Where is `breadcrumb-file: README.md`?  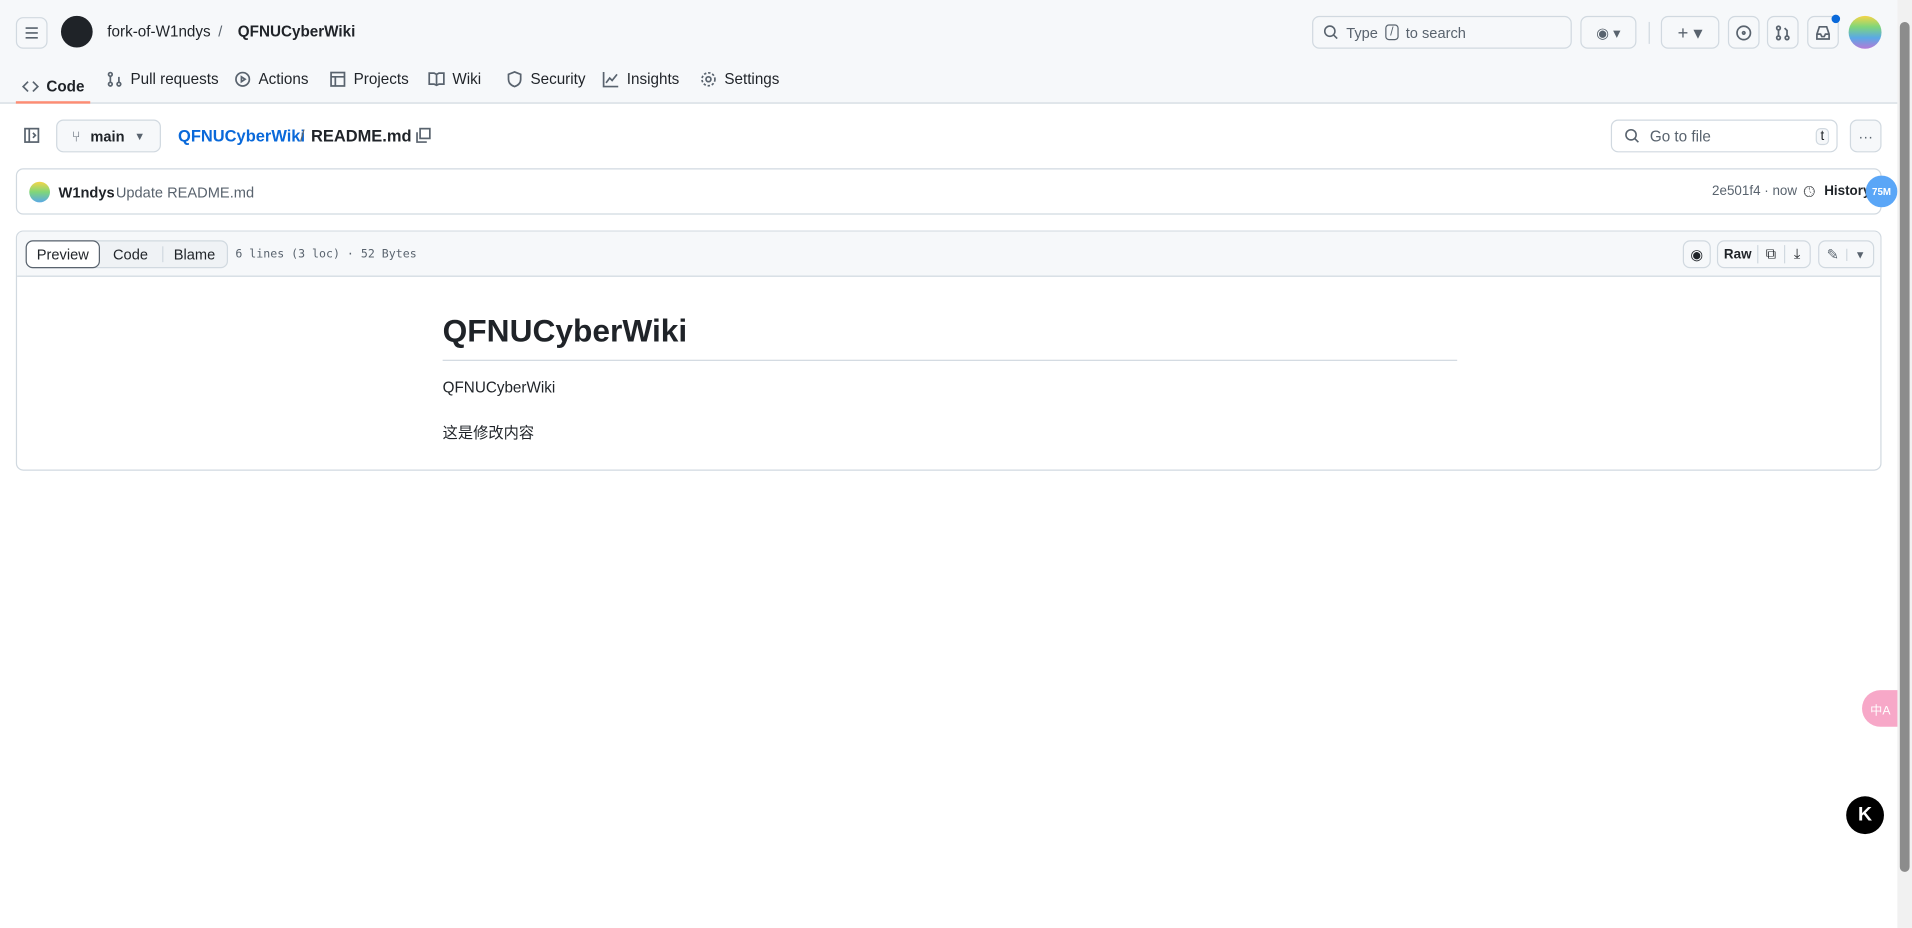
breadcrumb-file: README.md is located at coordinates (361, 136).